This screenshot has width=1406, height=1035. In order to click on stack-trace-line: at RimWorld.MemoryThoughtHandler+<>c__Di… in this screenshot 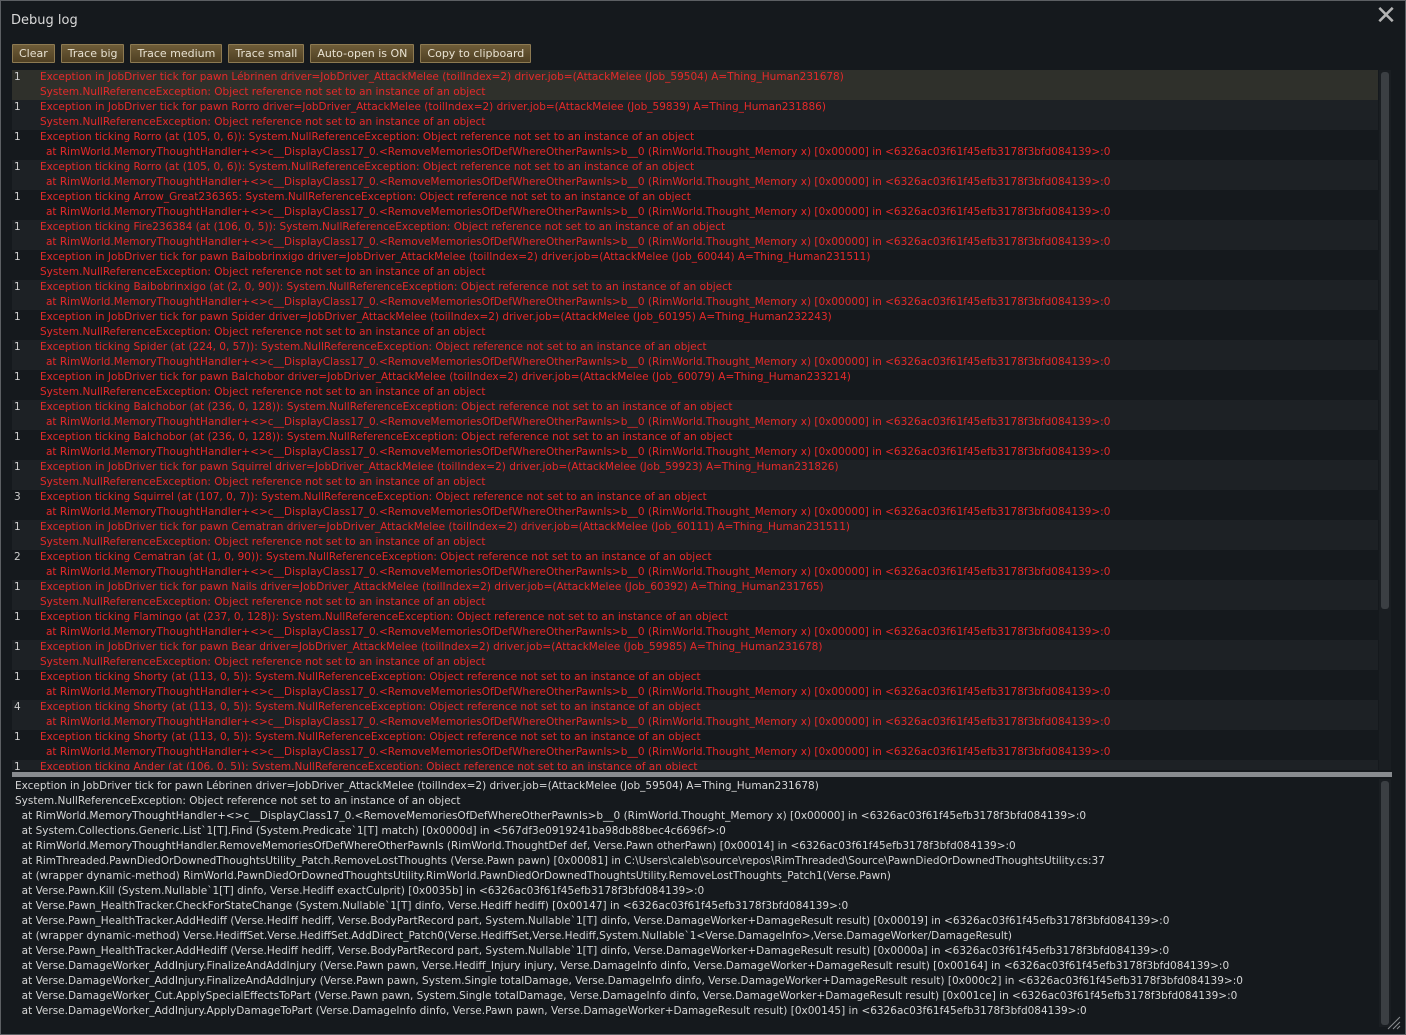, I will do `click(551, 816)`.